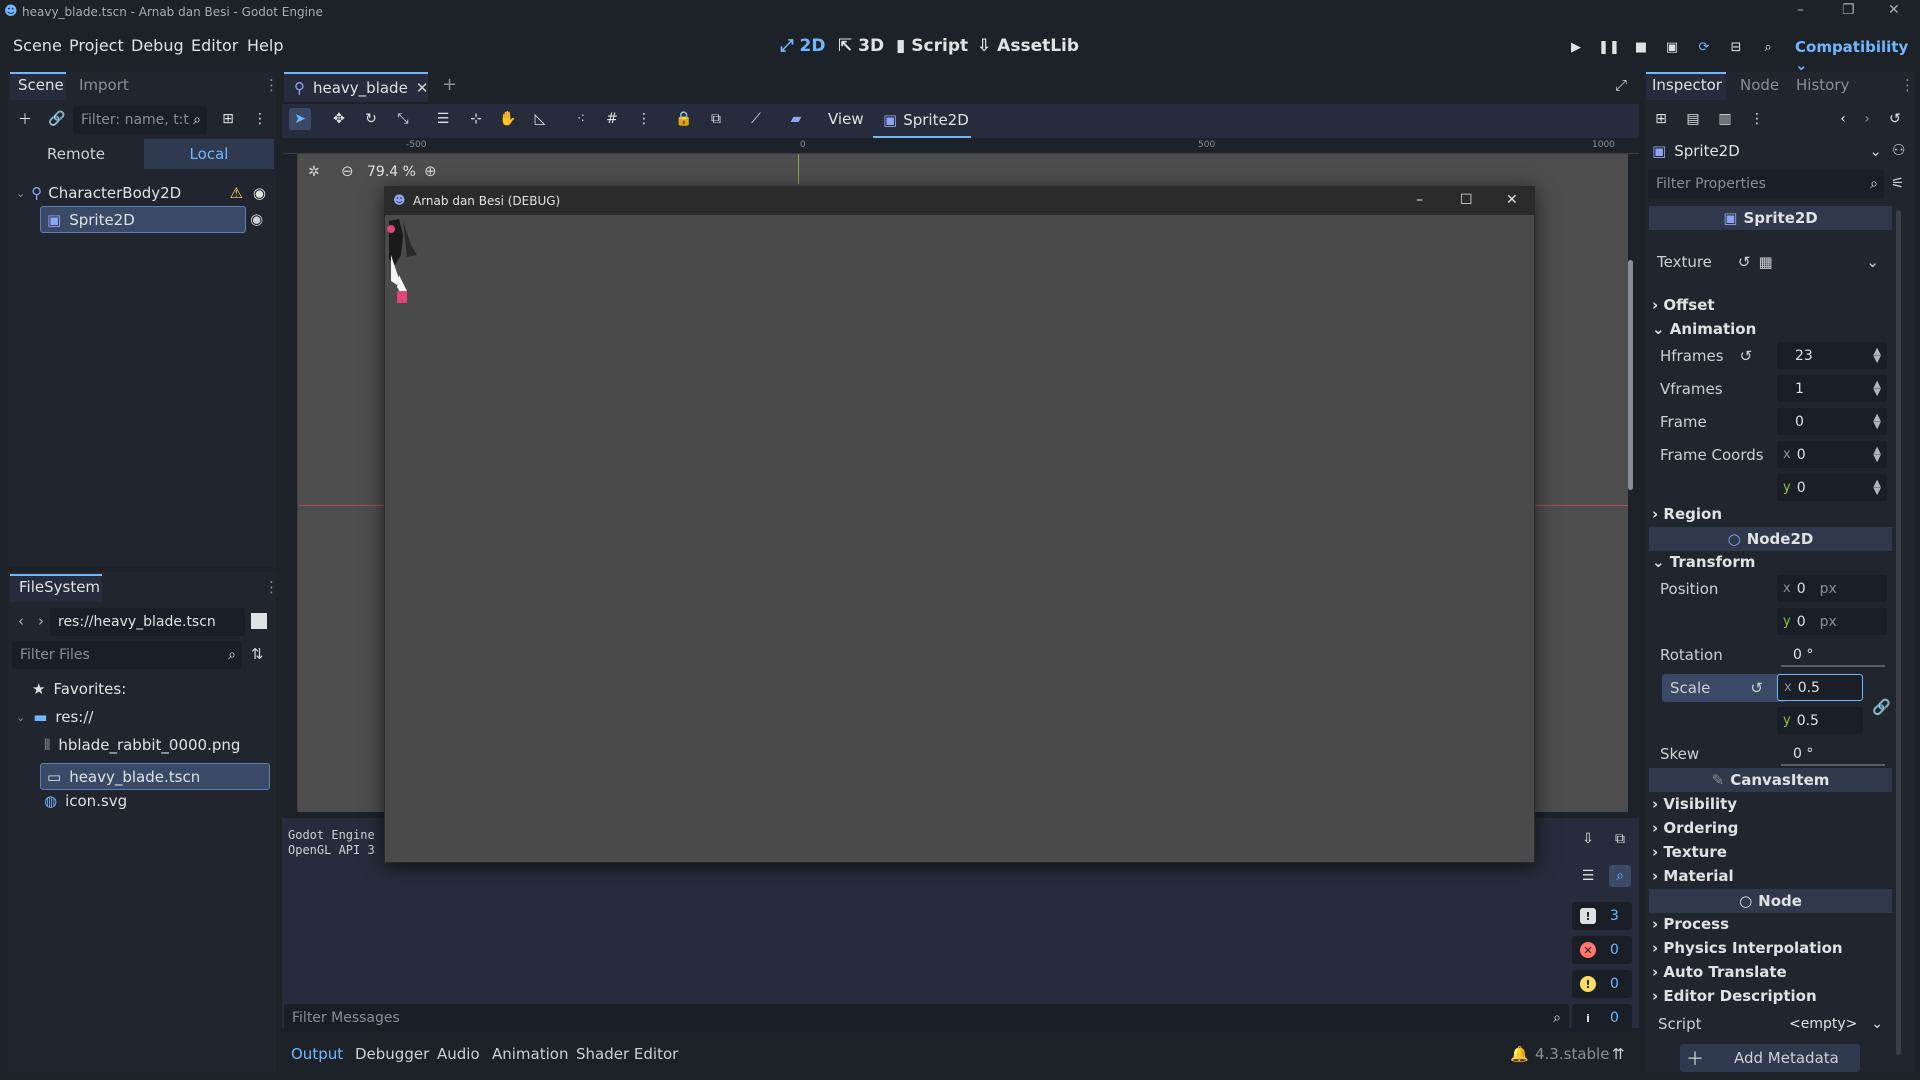 The height and width of the screenshot is (1080, 1920). Describe the element at coordinates (1769, 261) in the screenshot. I see `property-texture: Texture ↺ ▦ ⌄` at that location.